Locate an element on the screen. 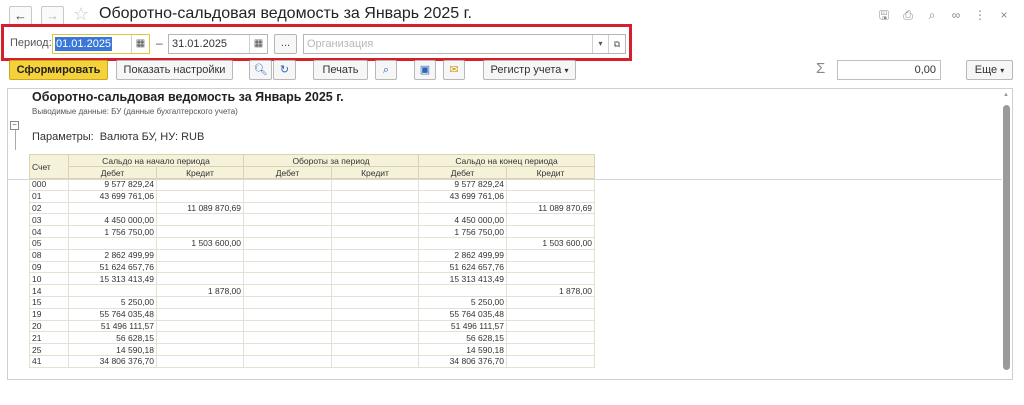 The width and height of the screenshot is (1024, 405). accounting-register-button: Регистр учета ▾ is located at coordinates (529, 70).